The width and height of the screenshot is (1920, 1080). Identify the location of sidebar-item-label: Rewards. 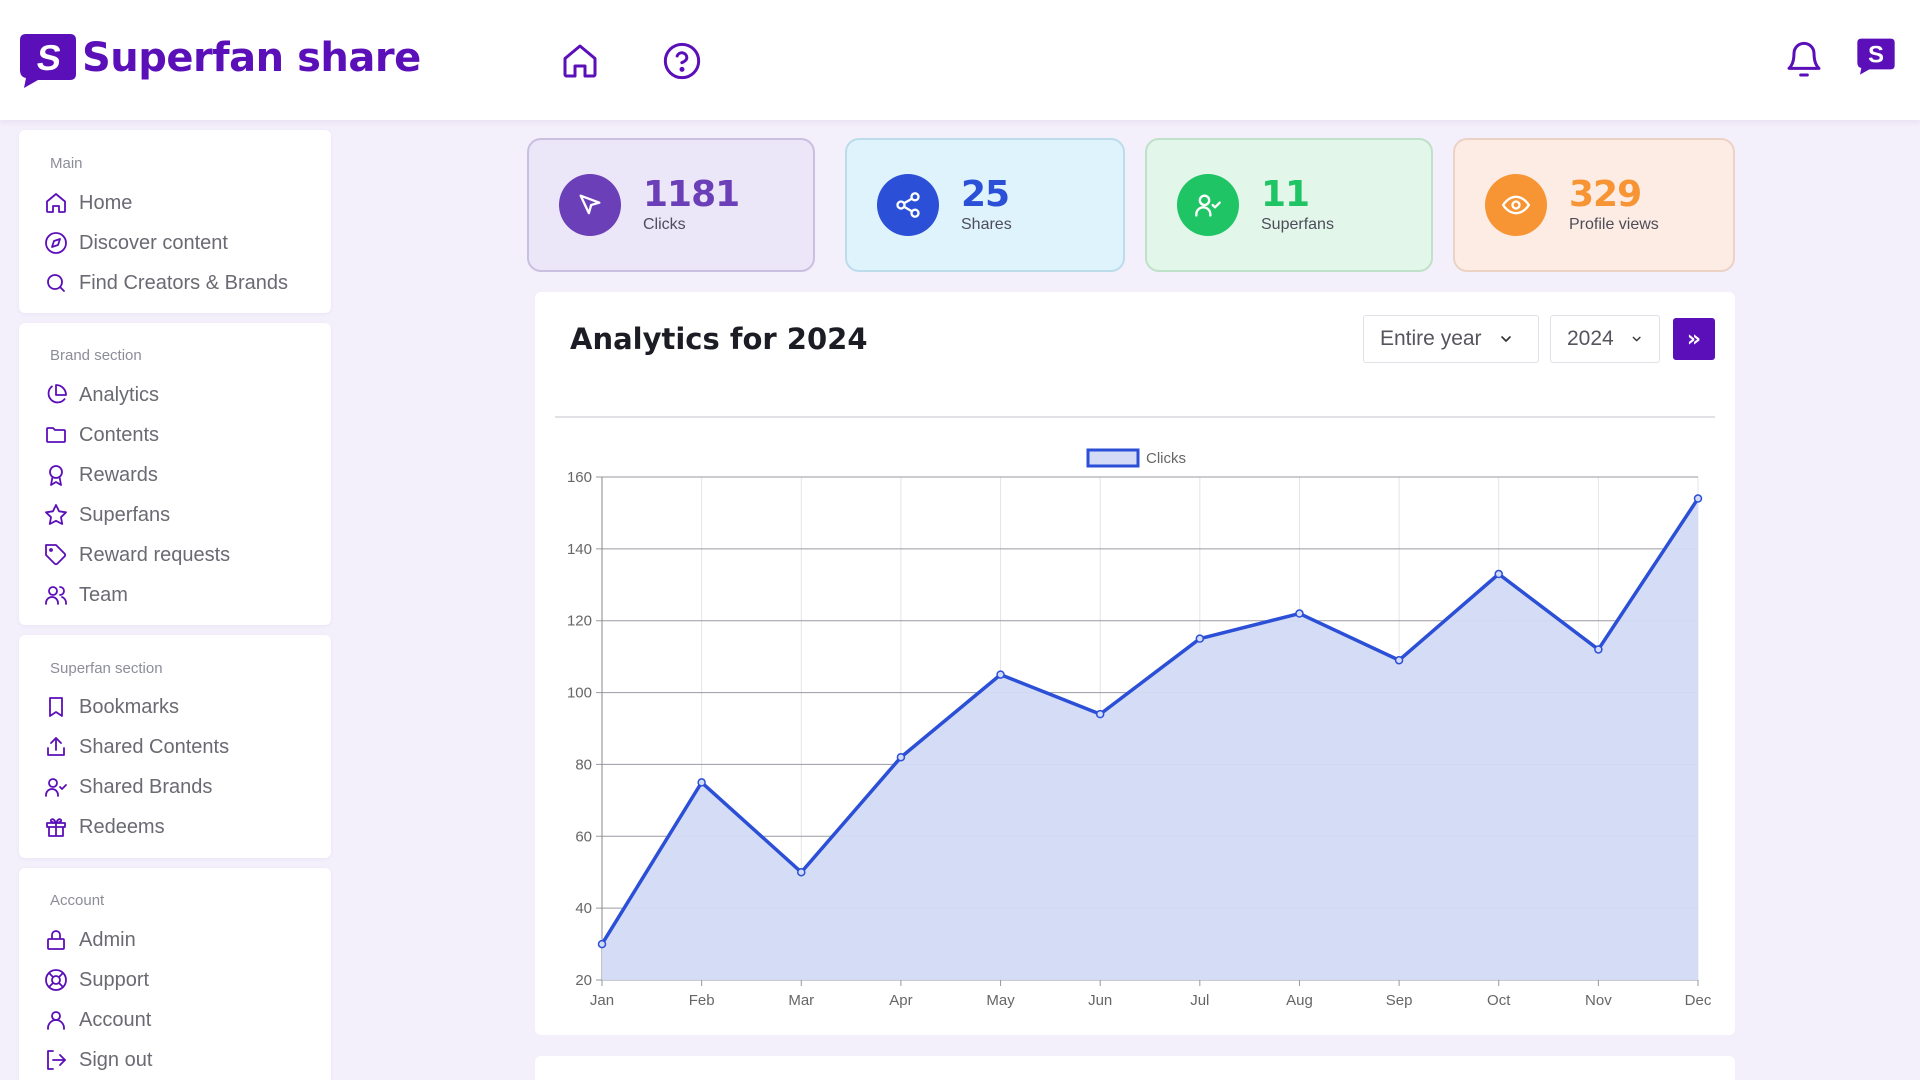
(118, 474).